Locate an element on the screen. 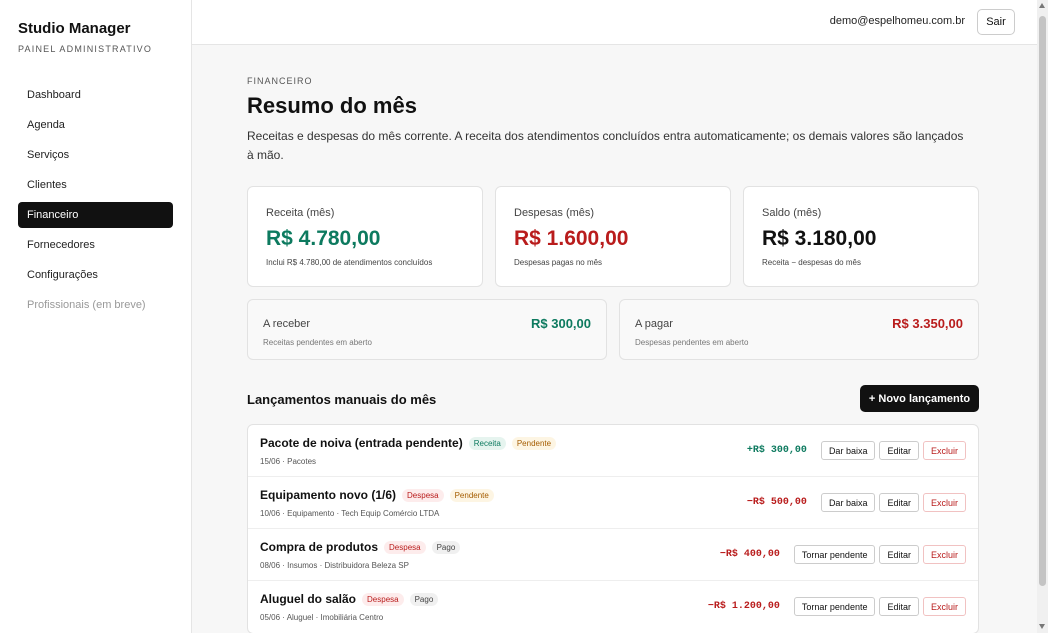  sidebar-item-fornecedores: Fornecedores is located at coordinates (95, 245).